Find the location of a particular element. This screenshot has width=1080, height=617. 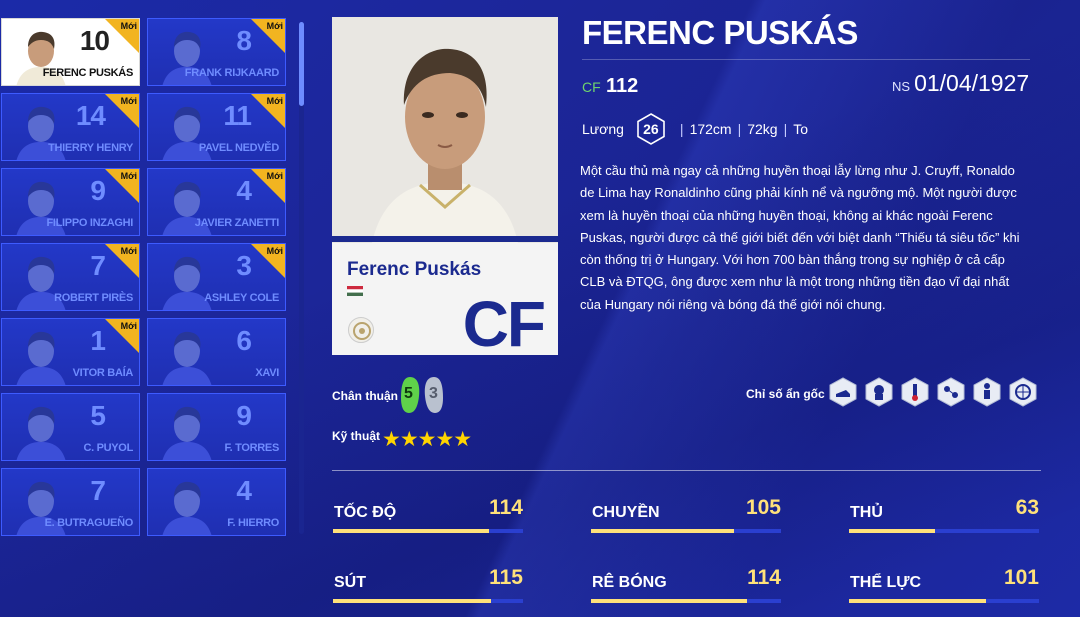

player-position: CF is located at coordinates (591, 87).